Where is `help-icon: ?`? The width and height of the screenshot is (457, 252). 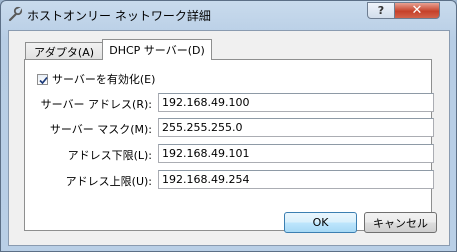 help-icon: ? is located at coordinates (381, 10).